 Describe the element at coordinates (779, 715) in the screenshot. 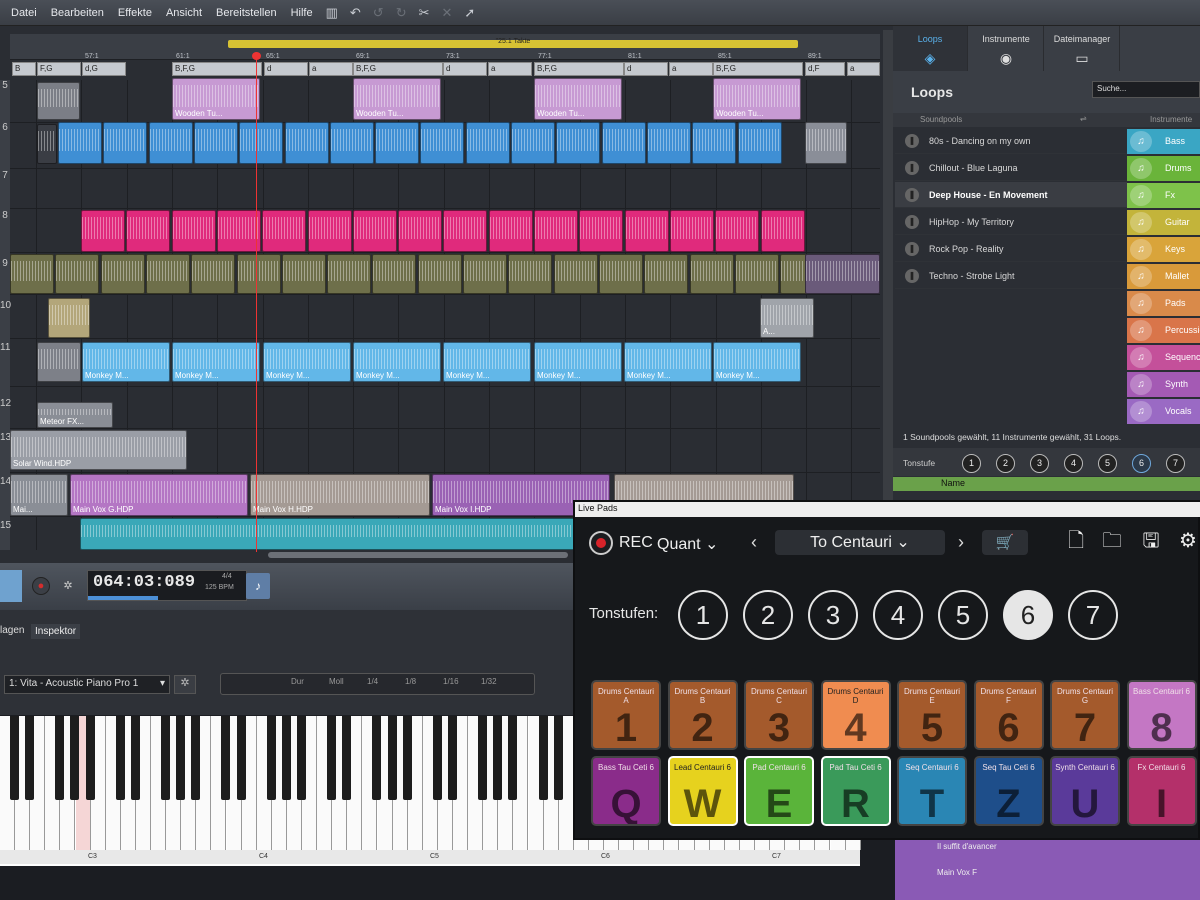

I see `live-pad: Drums Centauri C3` at that location.